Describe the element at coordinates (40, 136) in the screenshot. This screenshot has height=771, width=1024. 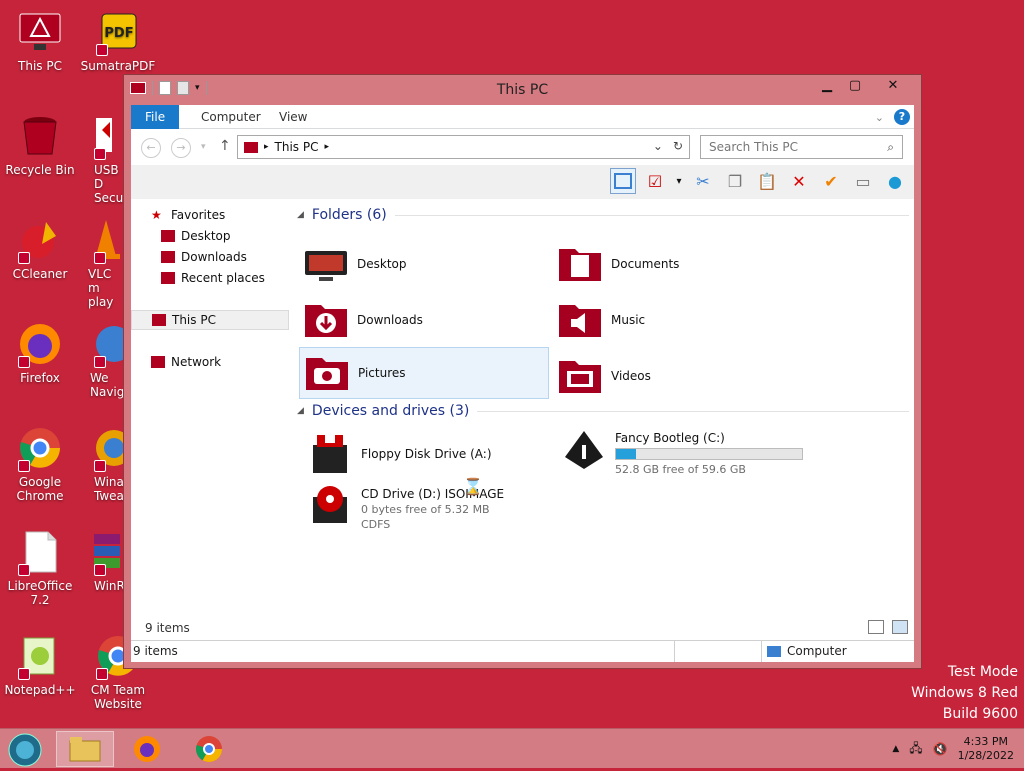
I see `recycle-bin-icon` at that location.